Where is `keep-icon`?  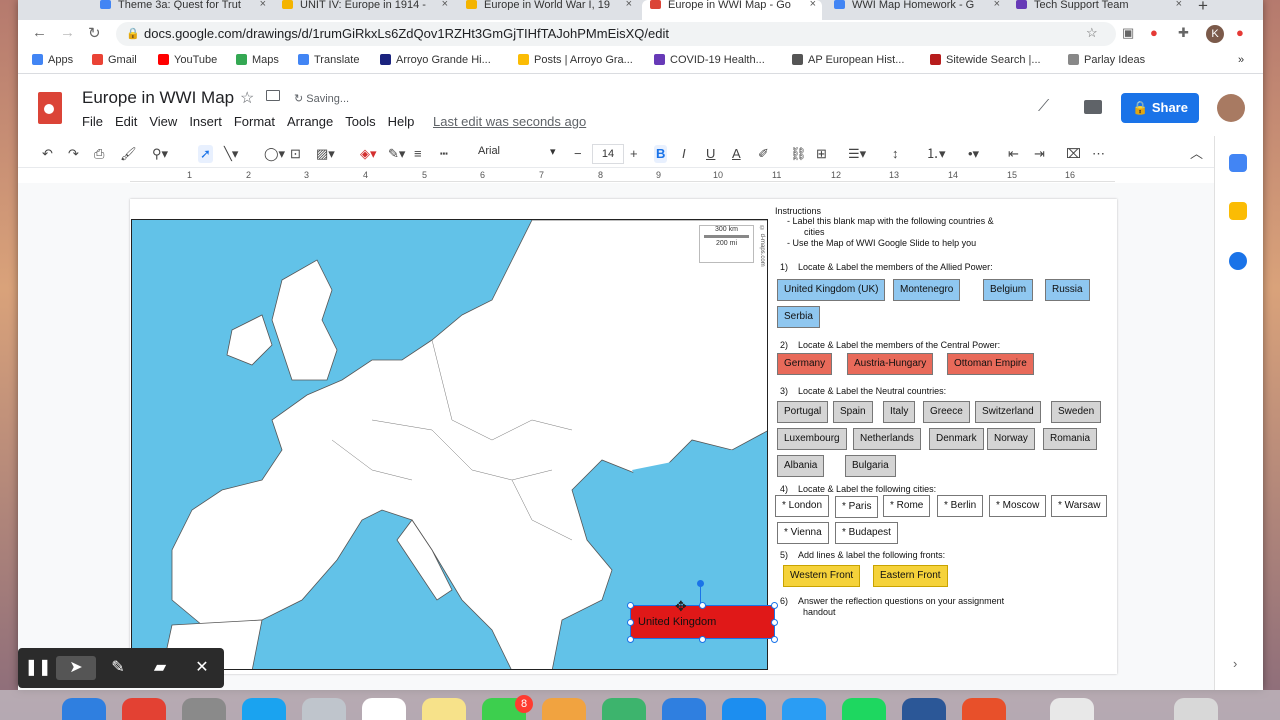 keep-icon is located at coordinates (1238, 211).